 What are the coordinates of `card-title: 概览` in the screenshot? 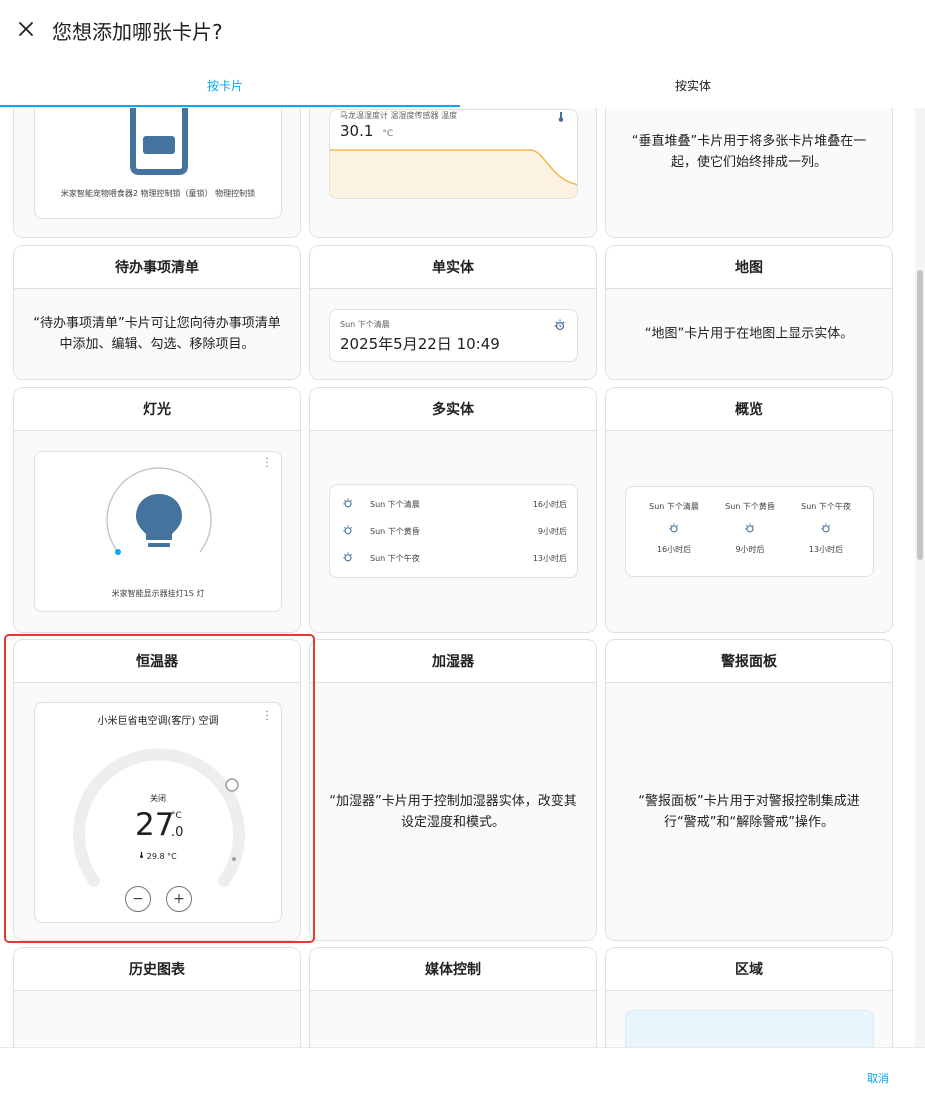 It's located at (749, 409).